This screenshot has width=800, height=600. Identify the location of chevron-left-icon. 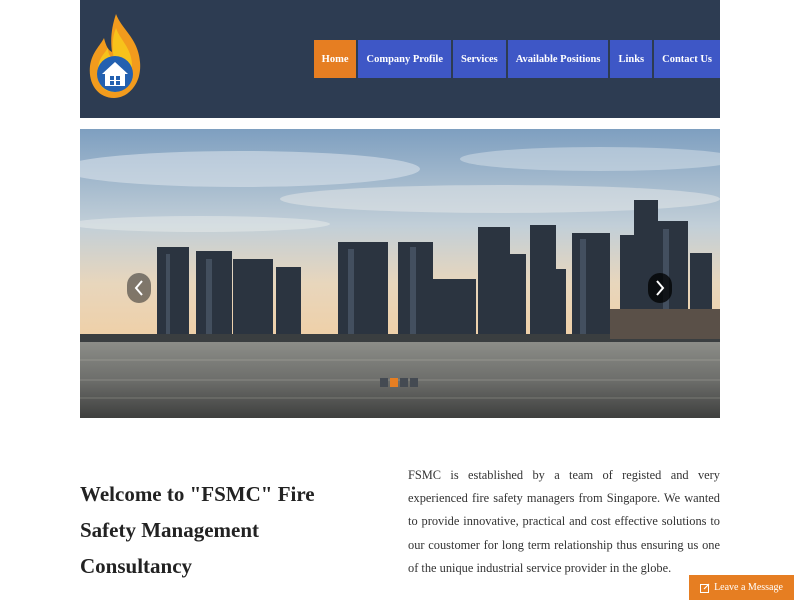
(138, 288).